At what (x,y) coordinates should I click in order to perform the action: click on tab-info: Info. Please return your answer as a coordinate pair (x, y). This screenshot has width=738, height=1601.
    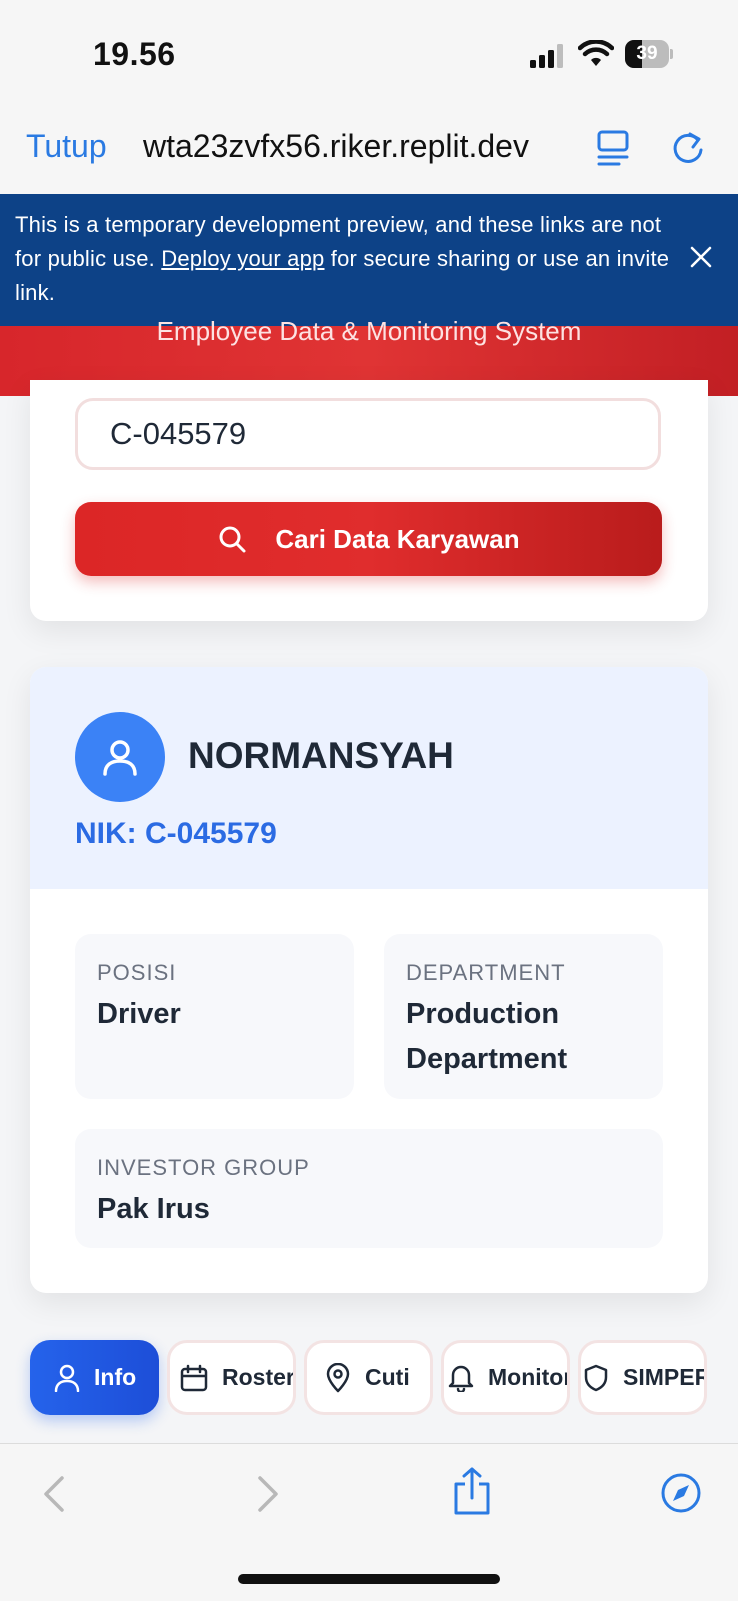
    Looking at the image, I should click on (94, 1377).